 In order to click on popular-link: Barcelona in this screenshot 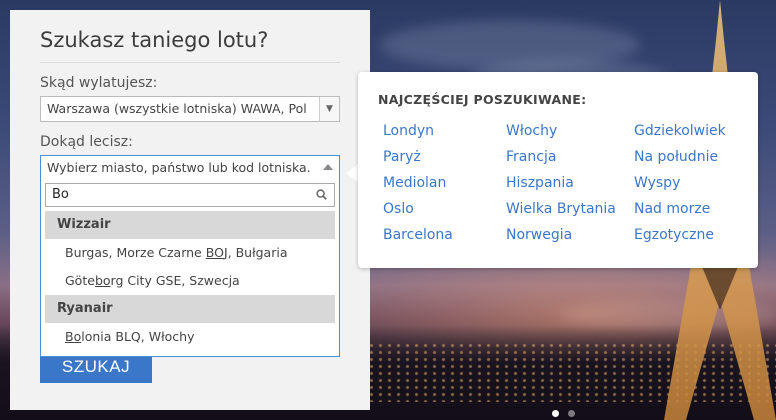, I will do `click(444, 235)`.